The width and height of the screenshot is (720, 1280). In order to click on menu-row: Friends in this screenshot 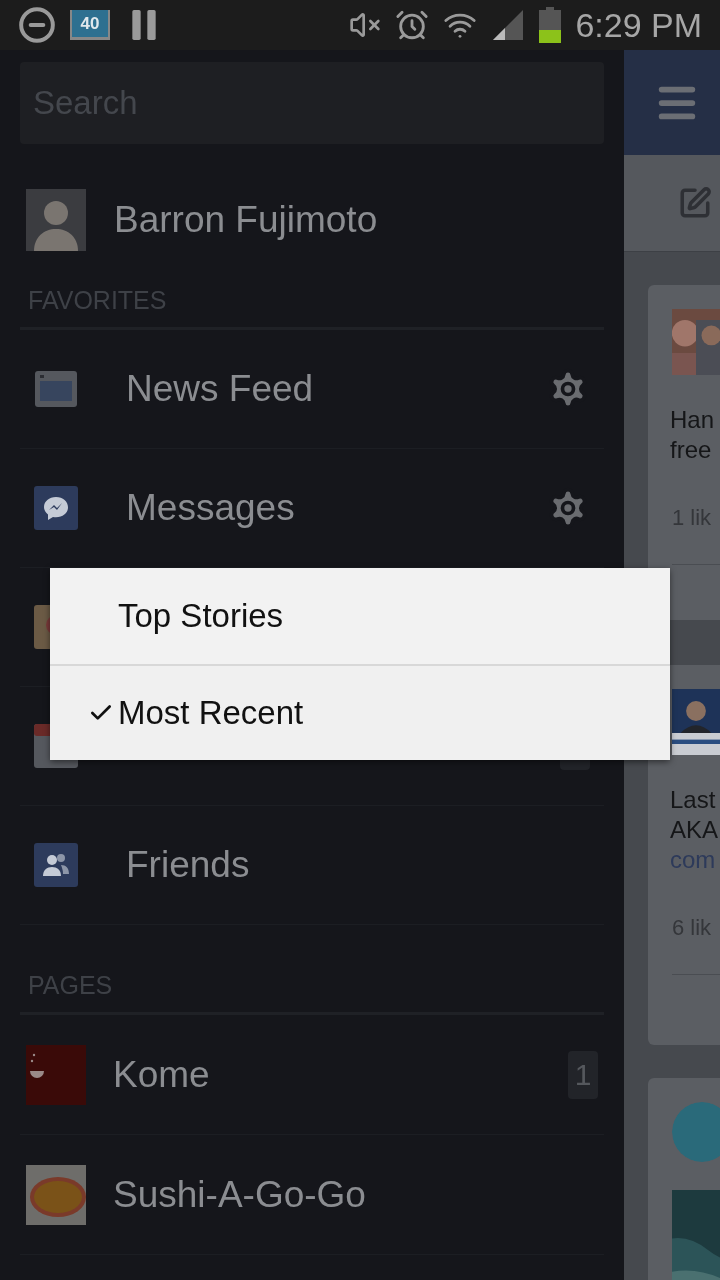, I will do `click(312, 865)`.